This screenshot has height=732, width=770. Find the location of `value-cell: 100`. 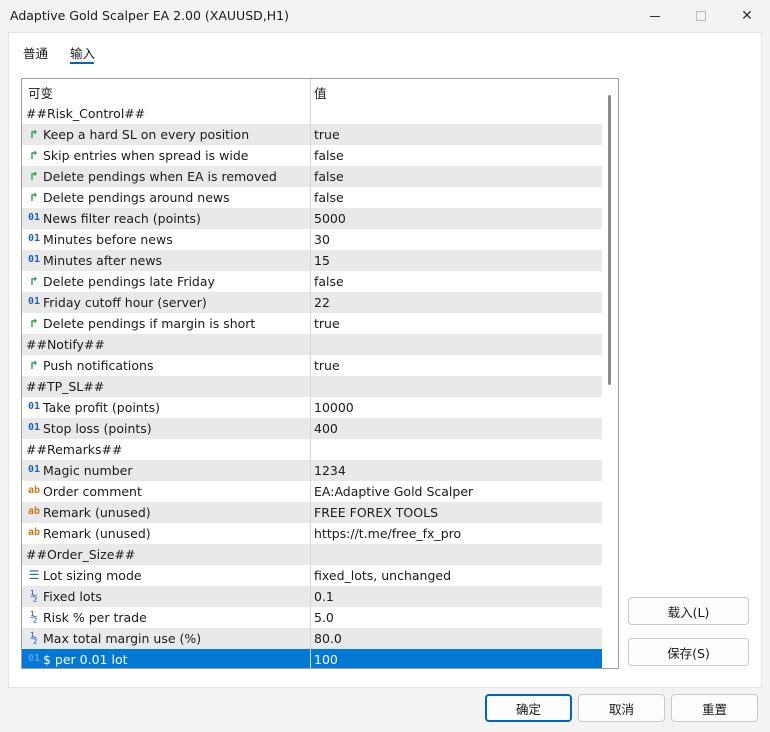

value-cell: 100 is located at coordinates (456, 658).